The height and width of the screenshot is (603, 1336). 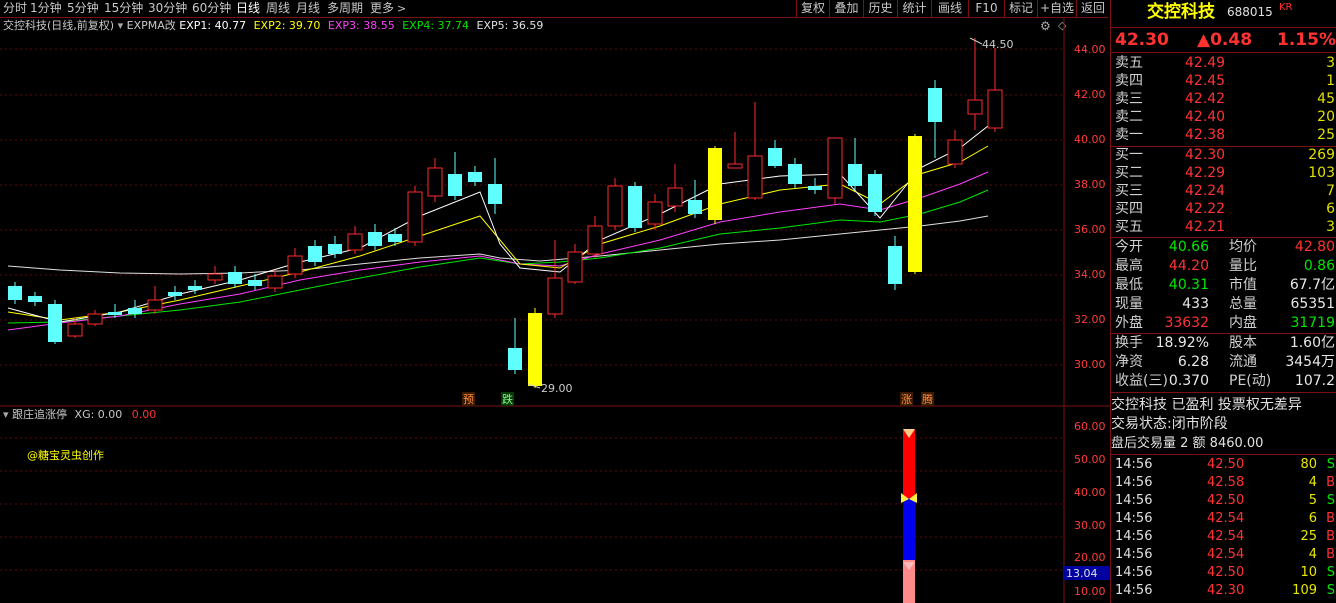 What do you see at coordinates (1314, 247) in the screenshot?
I see `stat-value: 42.80` at bounding box center [1314, 247].